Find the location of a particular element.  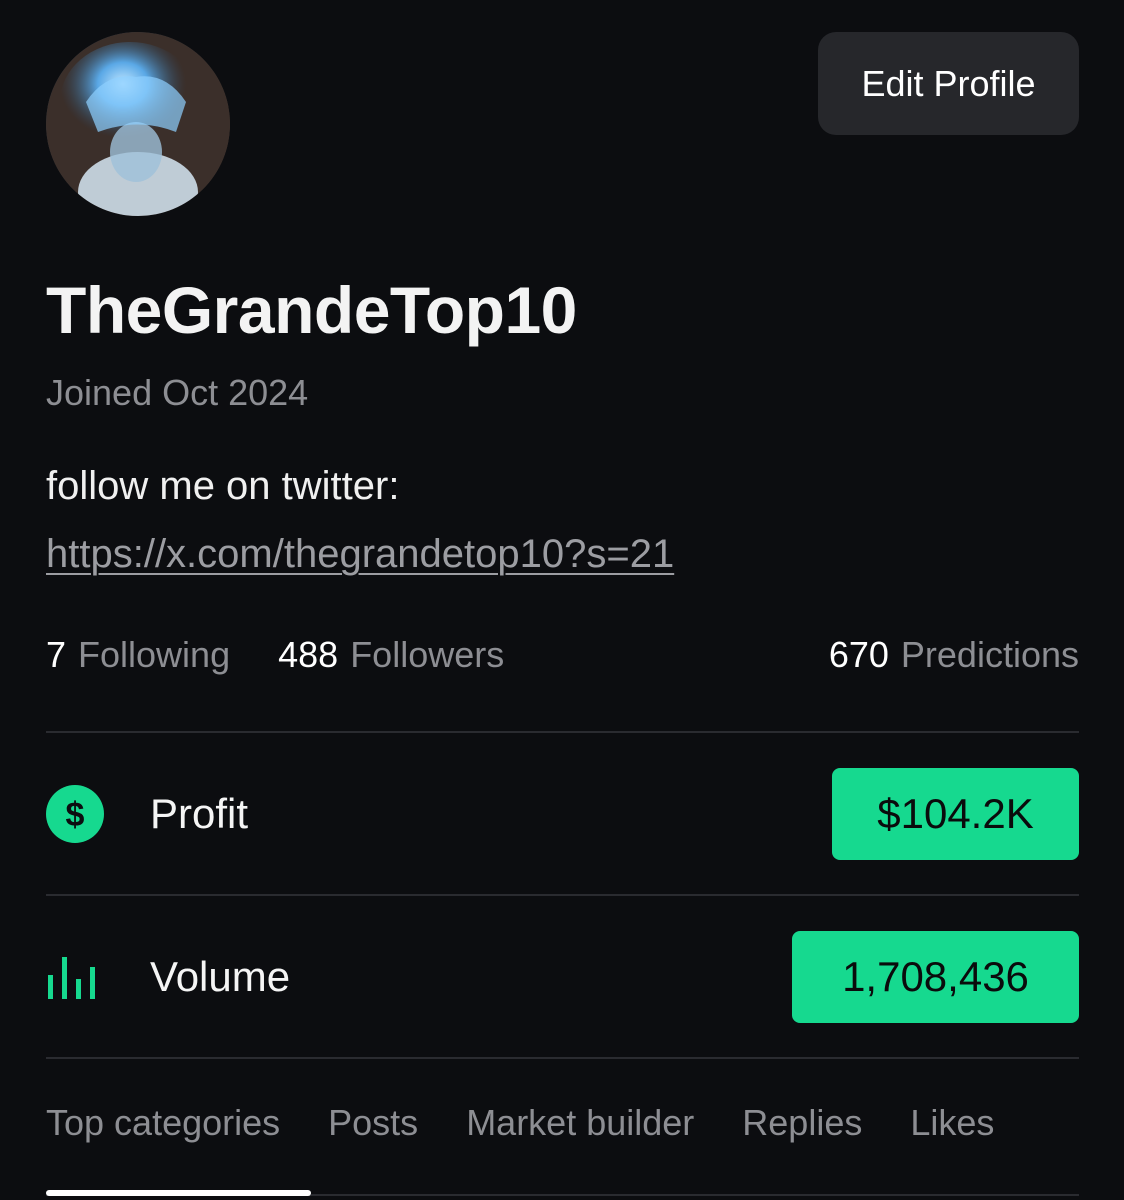

bar-chart-icon is located at coordinates (80, 977).